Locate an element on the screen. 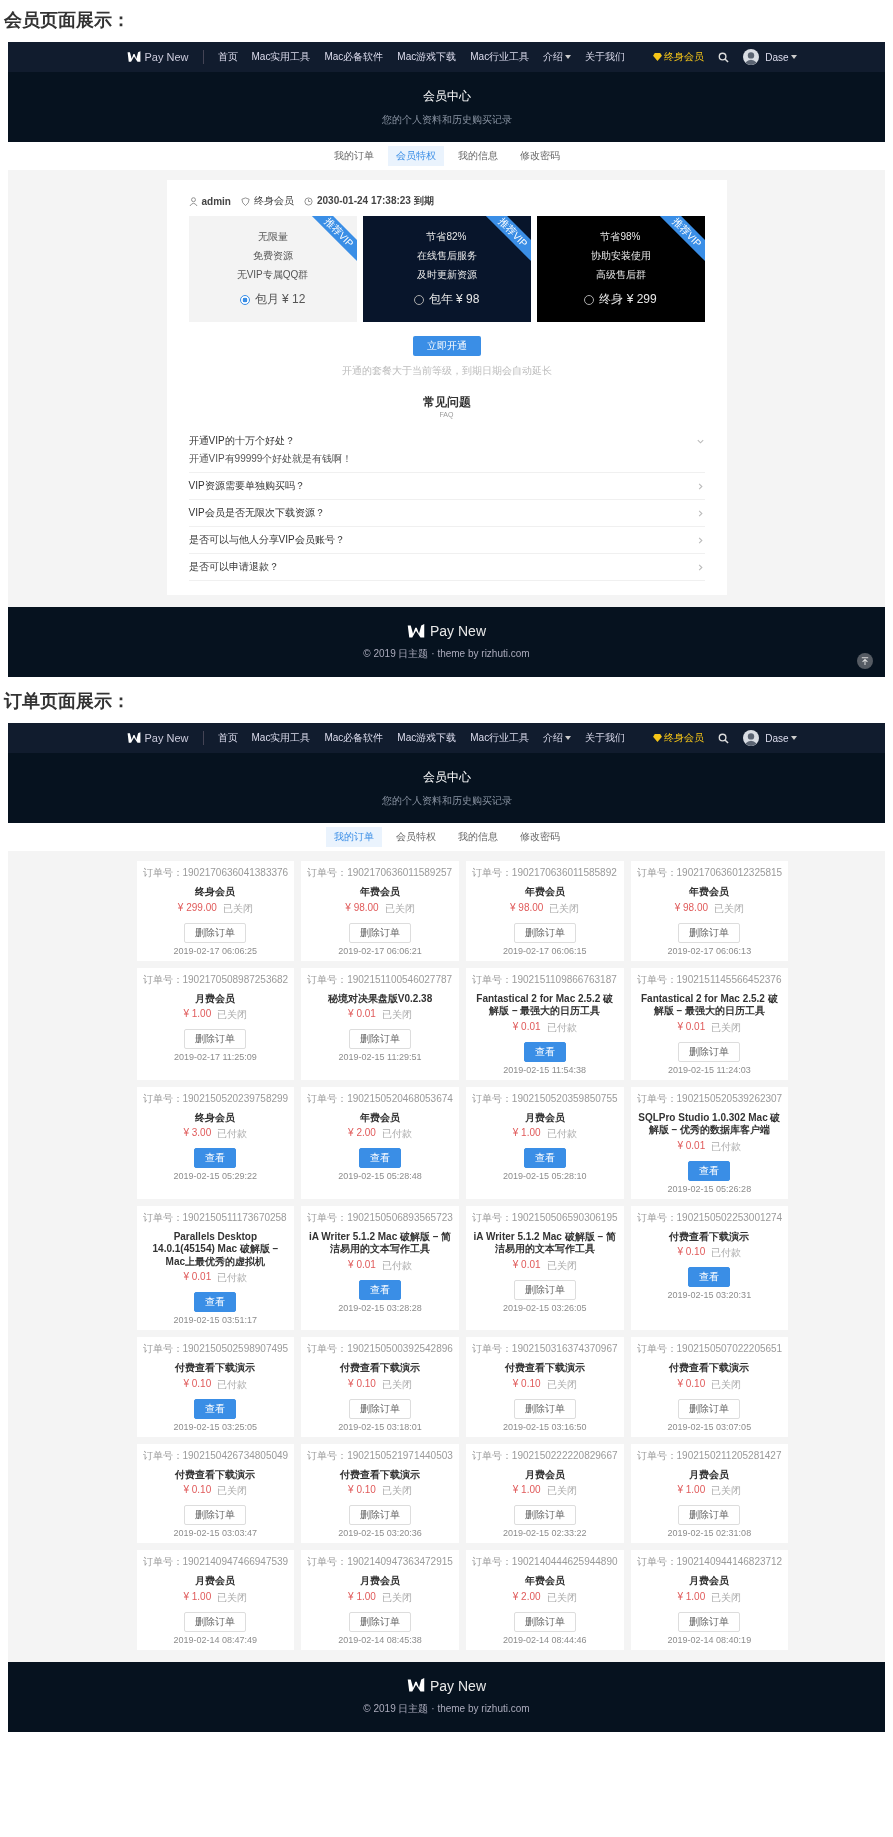  order-date: 2019-02-15 02:33:22 is located at coordinates (544, 1533).